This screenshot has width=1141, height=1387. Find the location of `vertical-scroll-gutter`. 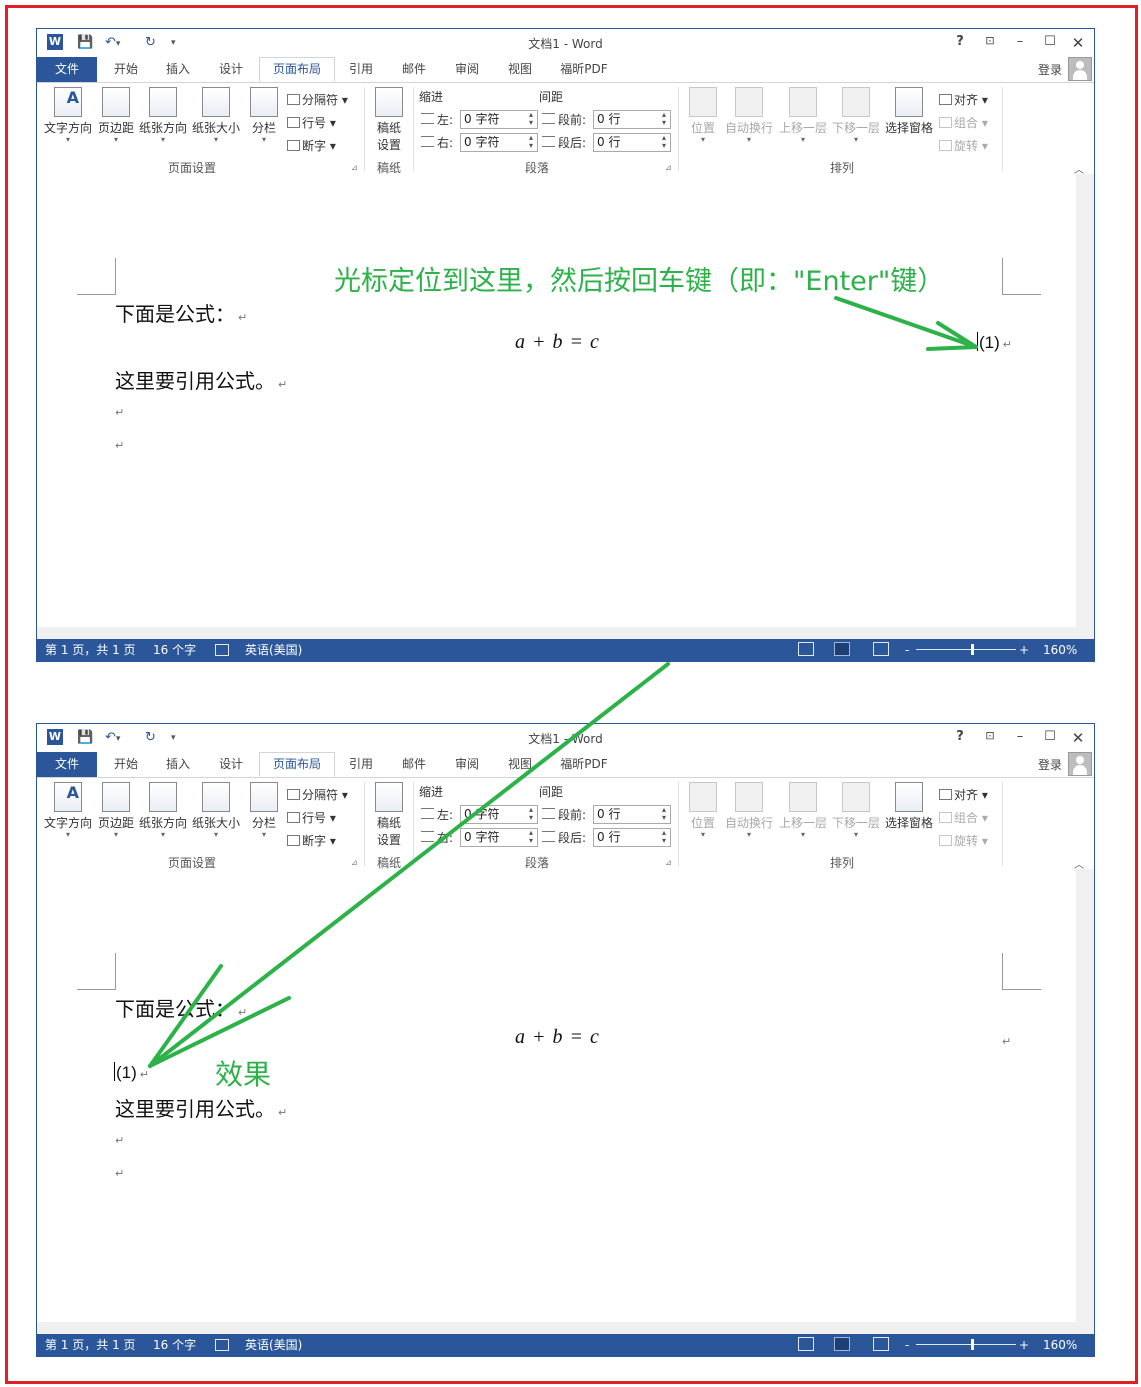

vertical-scroll-gutter is located at coordinates (1085, 407).